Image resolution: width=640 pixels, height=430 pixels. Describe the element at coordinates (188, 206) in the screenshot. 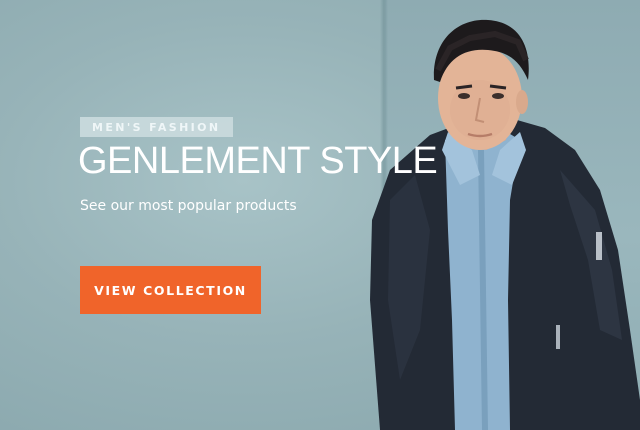

I see `hero-subtext: See our most popular products` at that location.